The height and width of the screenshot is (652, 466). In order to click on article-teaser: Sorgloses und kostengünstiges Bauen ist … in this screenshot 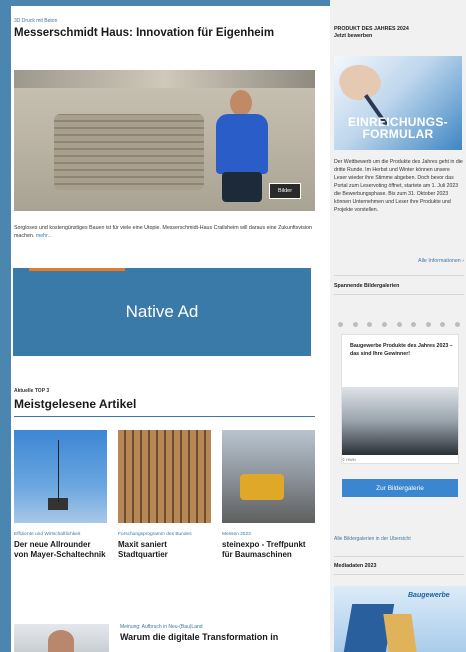, I will do `click(164, 232)`.